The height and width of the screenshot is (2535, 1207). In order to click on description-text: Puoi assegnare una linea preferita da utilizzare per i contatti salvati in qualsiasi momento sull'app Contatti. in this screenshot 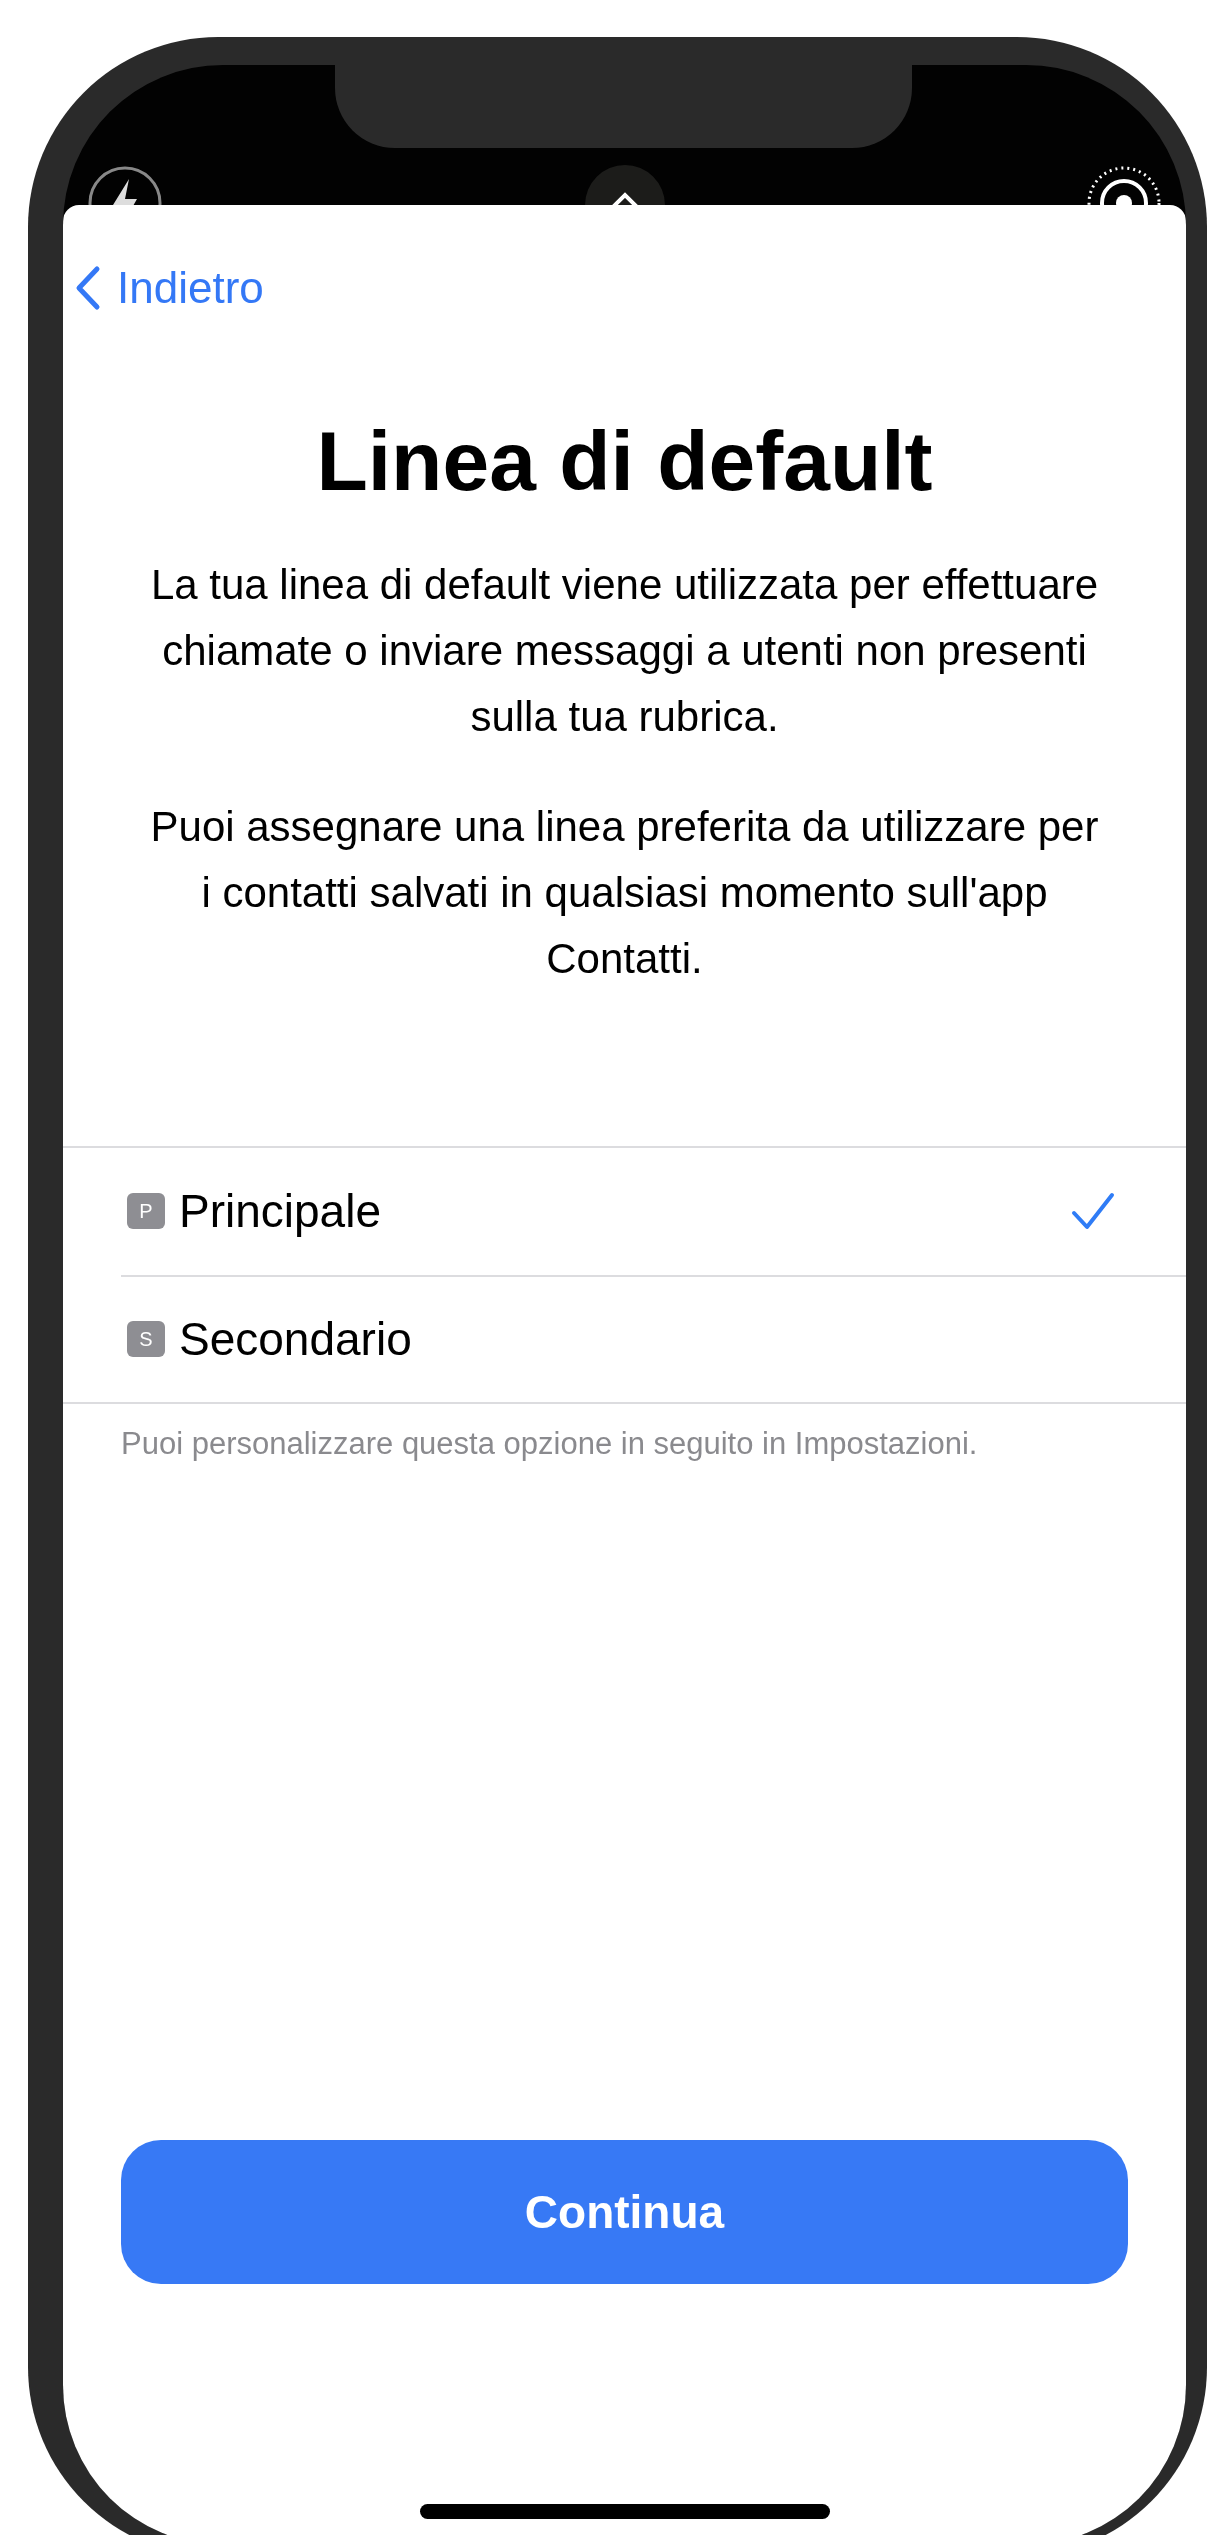, I will do `click(624, 892)`.